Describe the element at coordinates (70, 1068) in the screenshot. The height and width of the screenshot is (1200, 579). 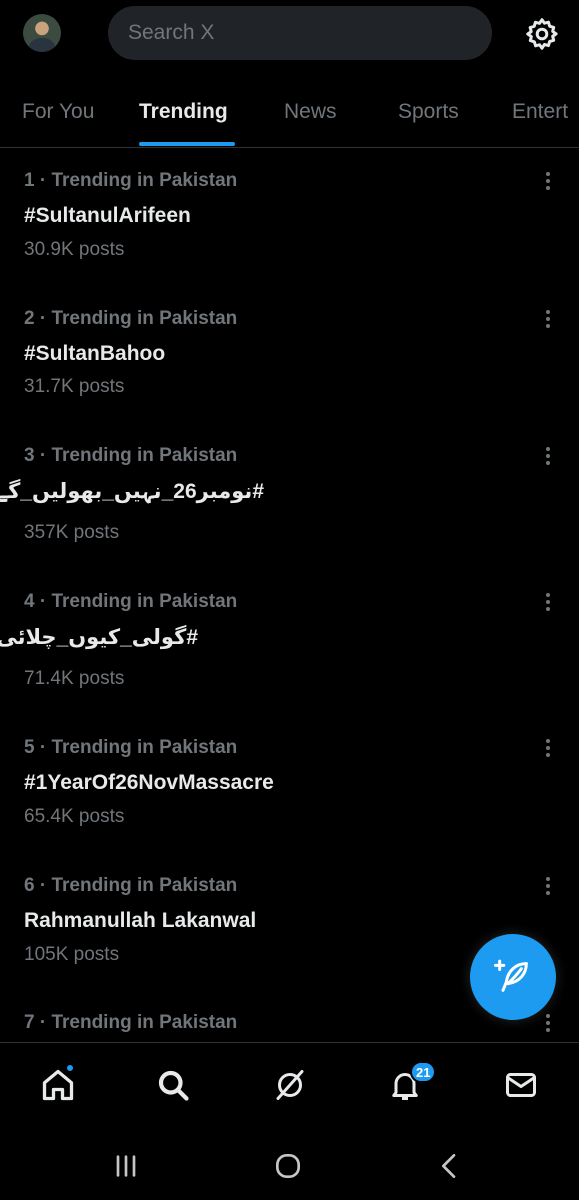
I see `unread-indicator` at that location.